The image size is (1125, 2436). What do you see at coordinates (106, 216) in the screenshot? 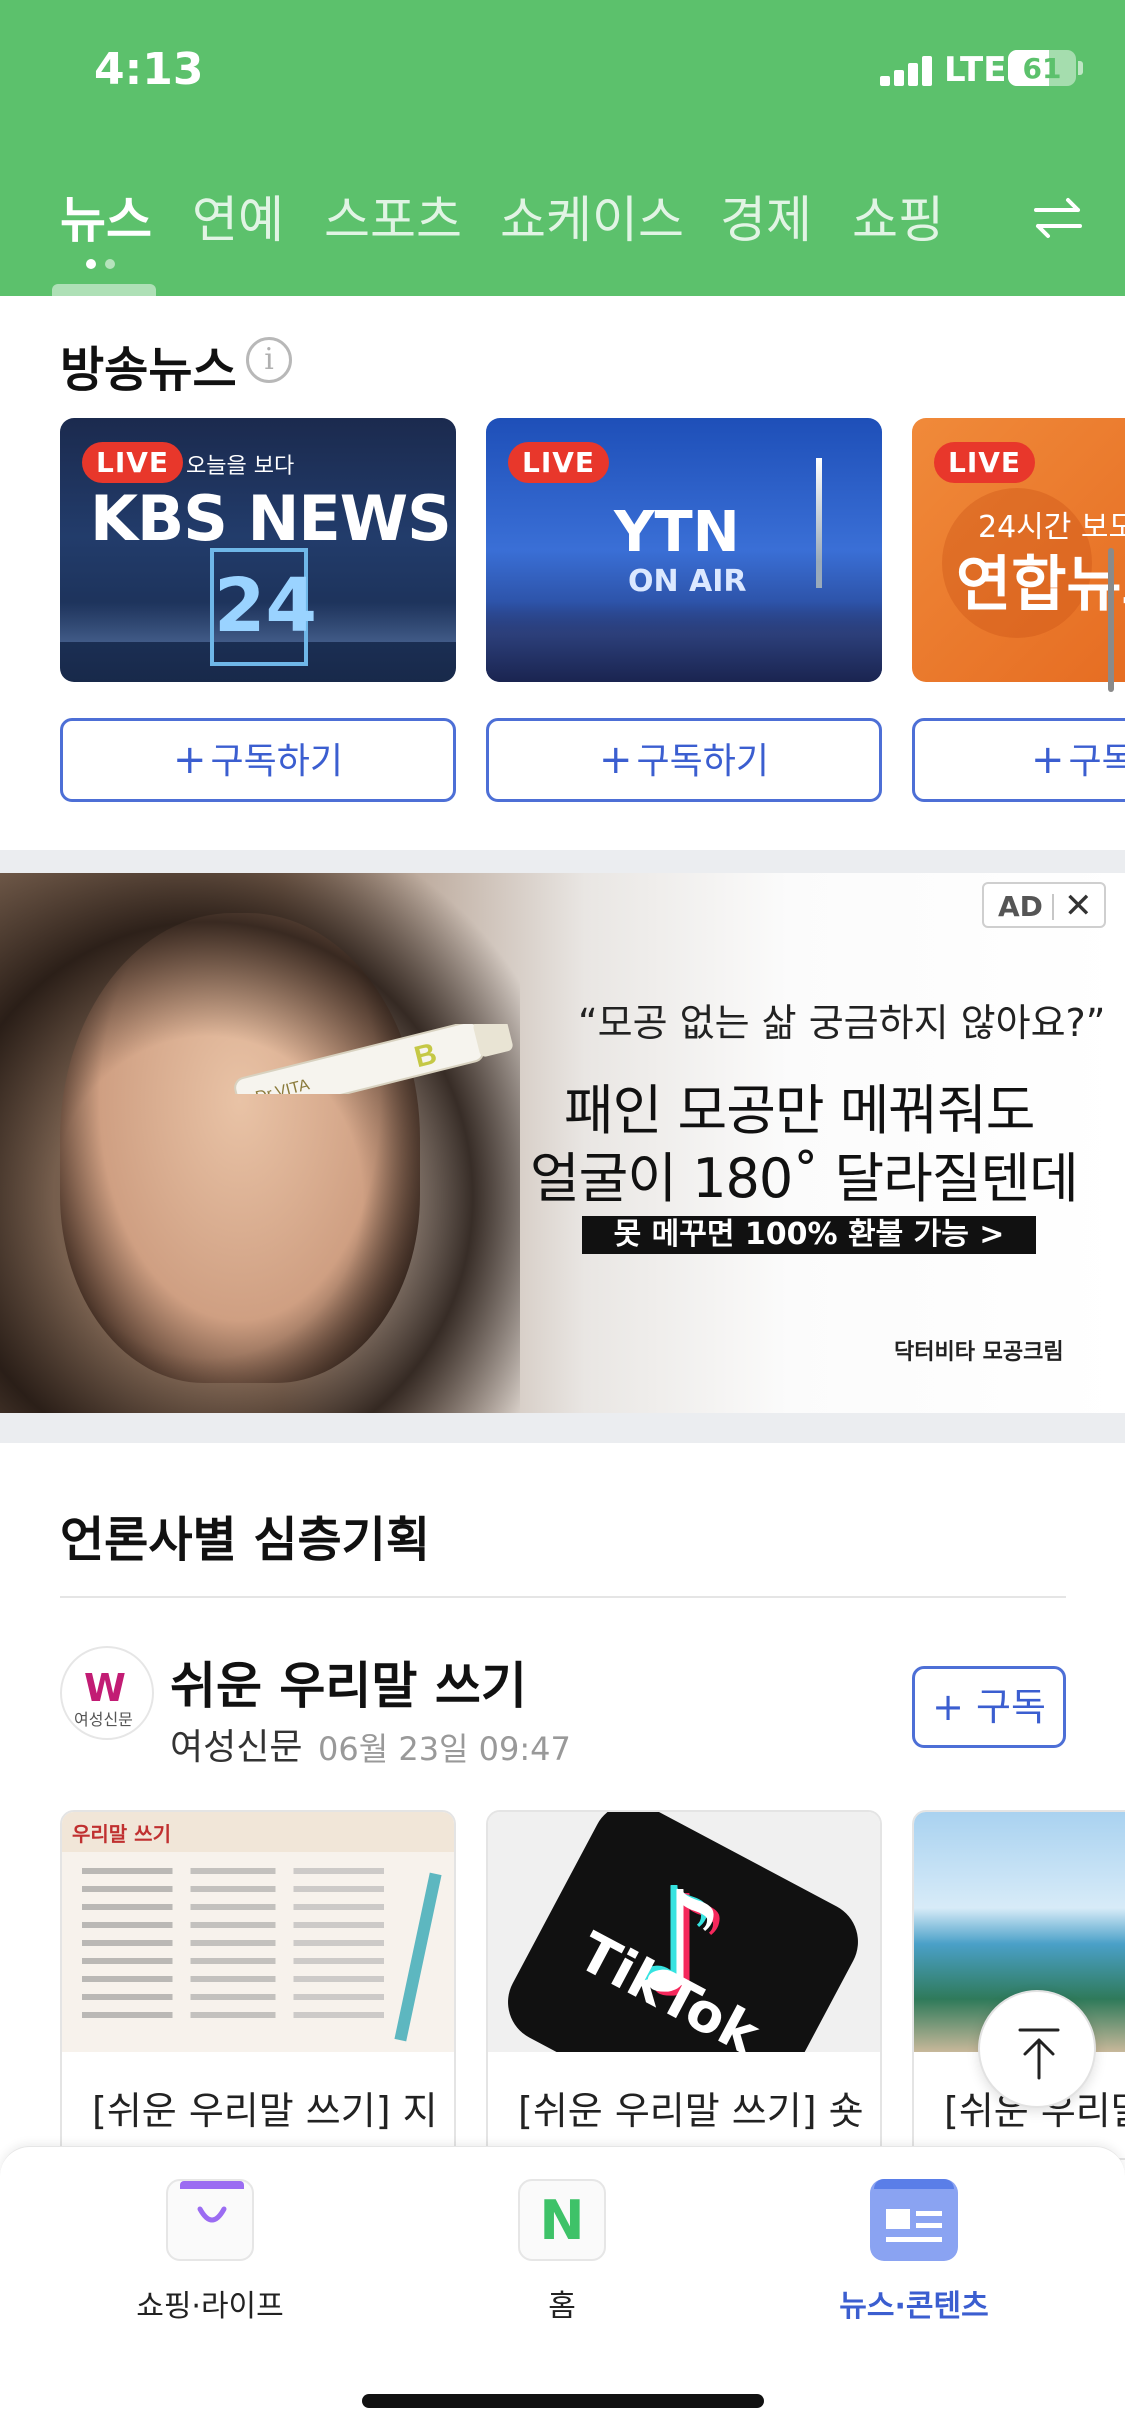
I see `tab-news: 뉴스` at bounding box center [106, 216].